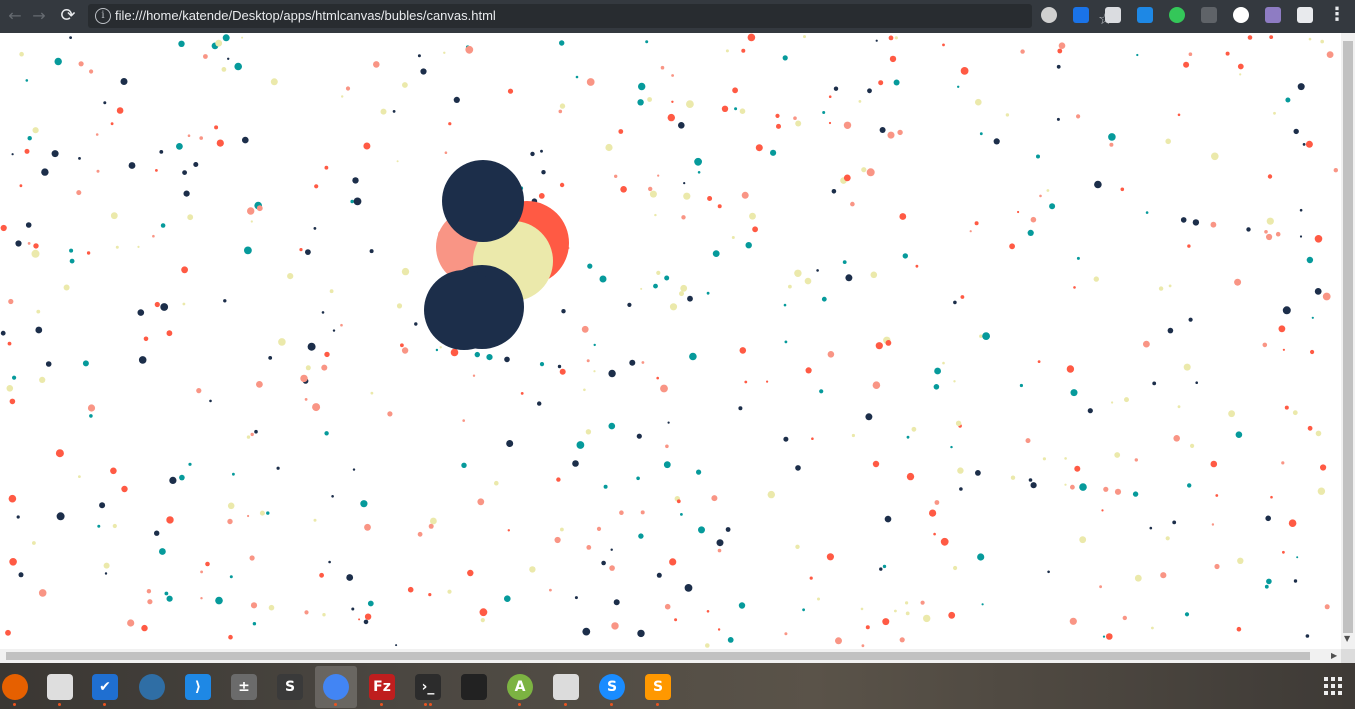 Image resolution: width=1355 pixels, height=709 pixels. Describe the element at coordinates (336, 687) in the screenshot. I see `chrome-icon` at that location.